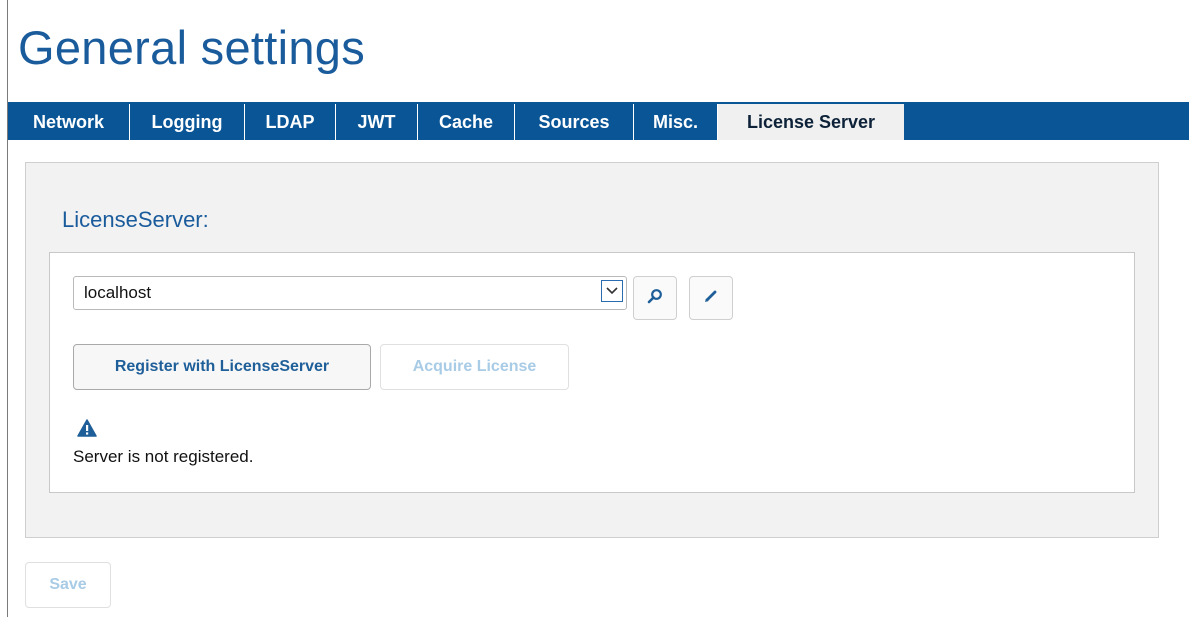 The height and width of the screenshot is (617, 1189). I want to click on registration-status-text: Server is not registered., so click(163, 456).